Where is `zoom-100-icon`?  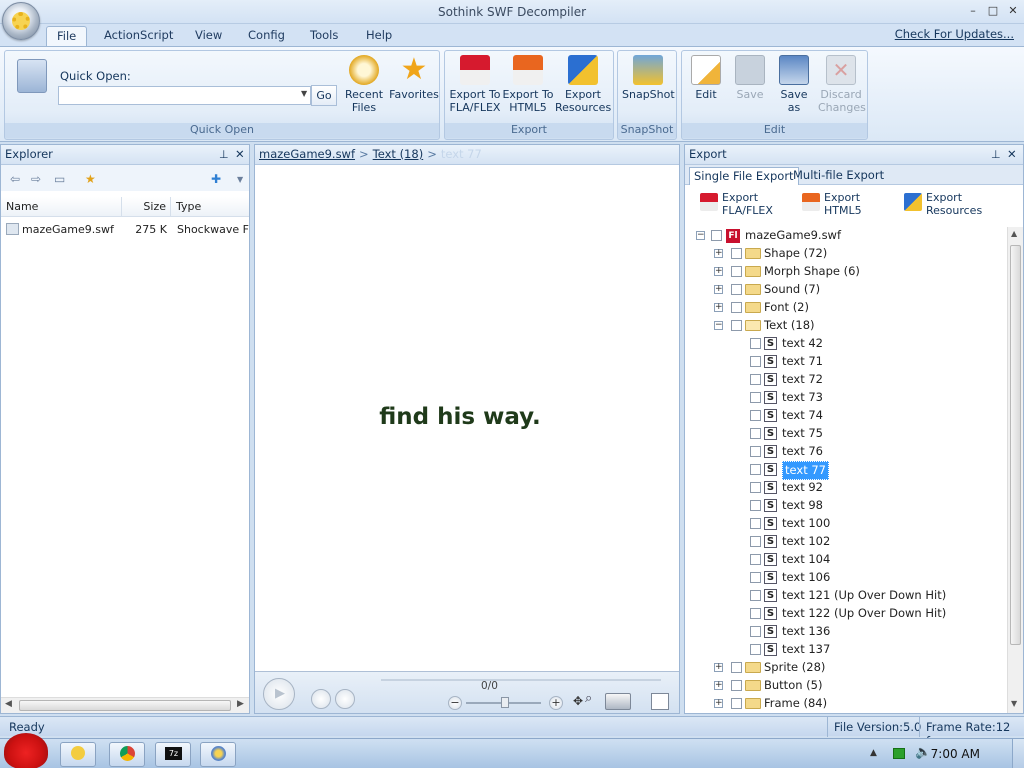
zoom-100-icon is located at coordinates (618, 701).